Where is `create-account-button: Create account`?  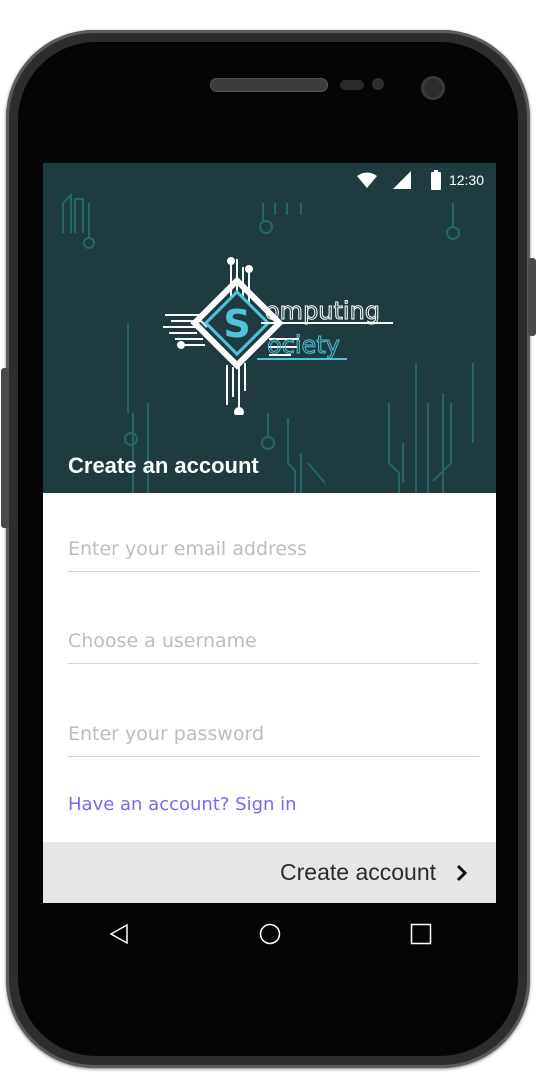 create-account-button: Create account is located at coordinates (374, 872).